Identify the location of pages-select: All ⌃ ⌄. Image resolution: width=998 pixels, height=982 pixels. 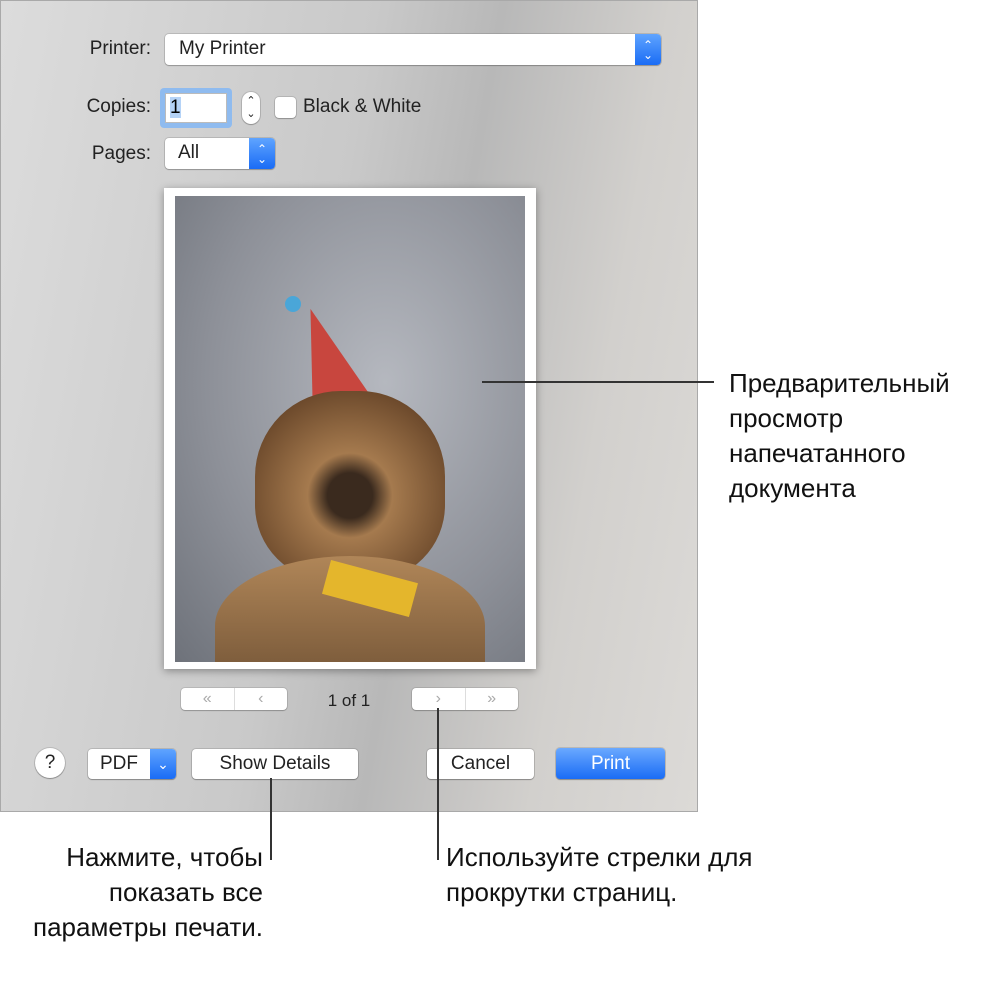
(220, 153).